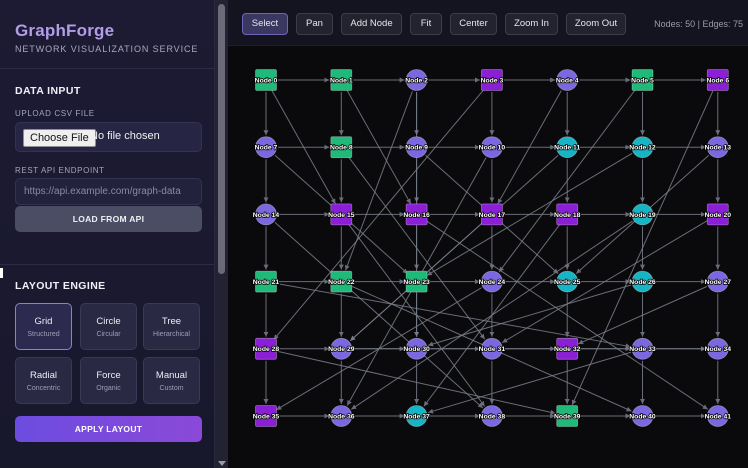 The image size is (748, 468). I want to click on layout-circle-button: Circle Circular, so click(108, 326).